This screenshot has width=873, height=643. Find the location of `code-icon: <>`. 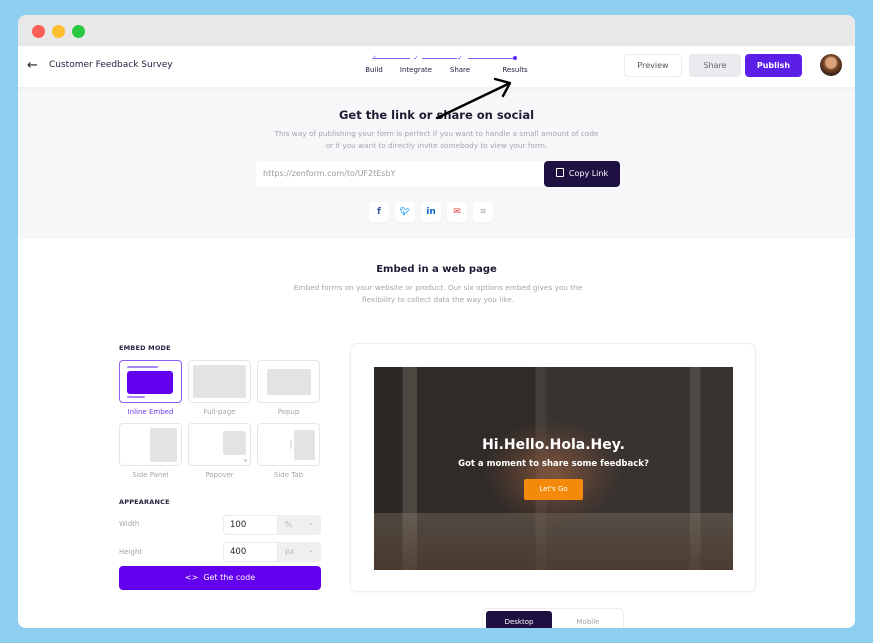

code-icon: <> is located at coordinates (191, 577).